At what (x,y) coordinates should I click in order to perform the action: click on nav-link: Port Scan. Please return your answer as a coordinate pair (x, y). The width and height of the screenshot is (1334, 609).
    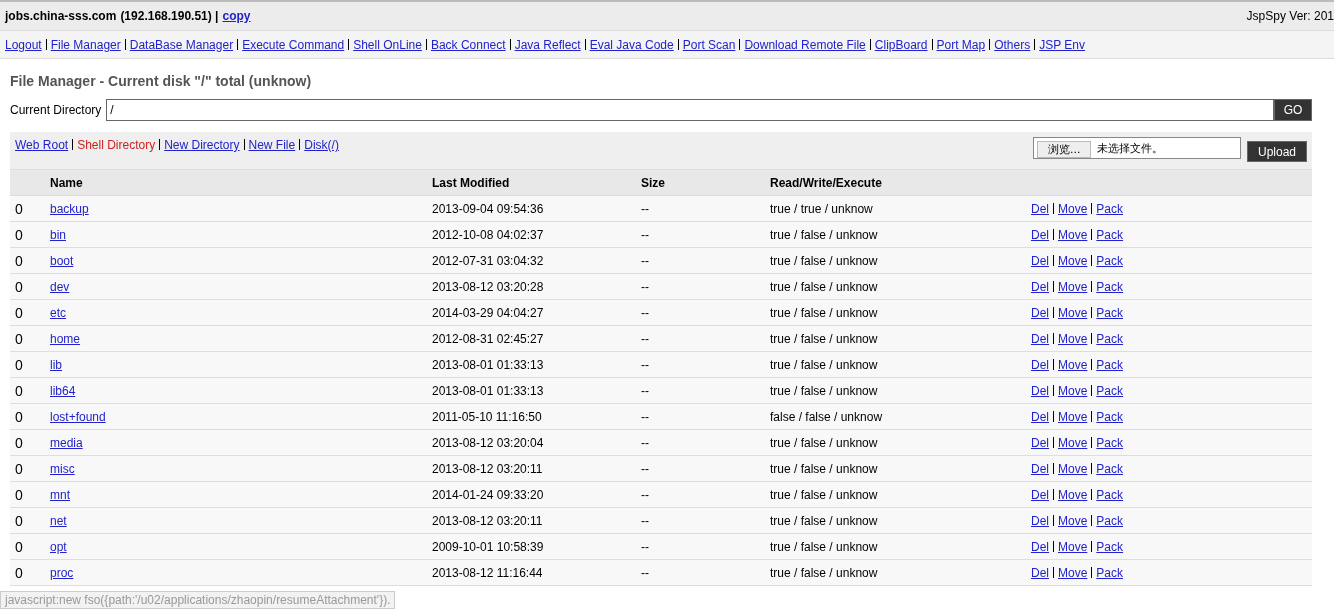
    Looking at the image, I should click on (709, 44).